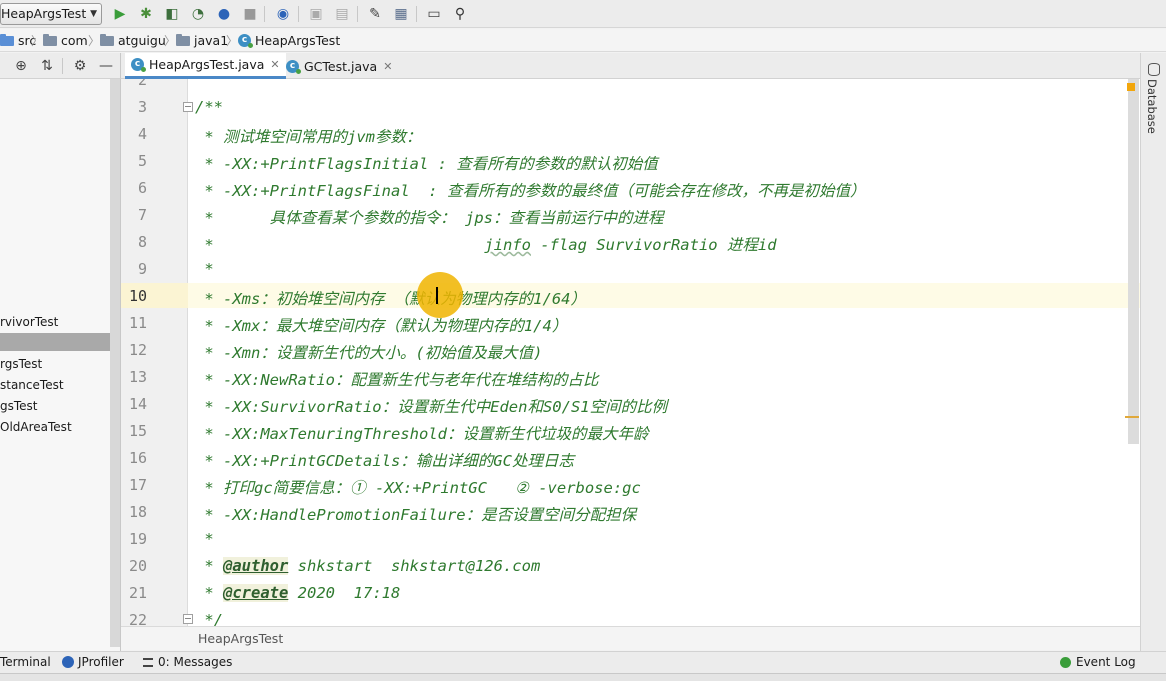 The image size is (1166, 681). What do you see at coordinates (65, 40) in the screenshot?
I see `breadcrumb-com: com` at bounding box center [65, 40].